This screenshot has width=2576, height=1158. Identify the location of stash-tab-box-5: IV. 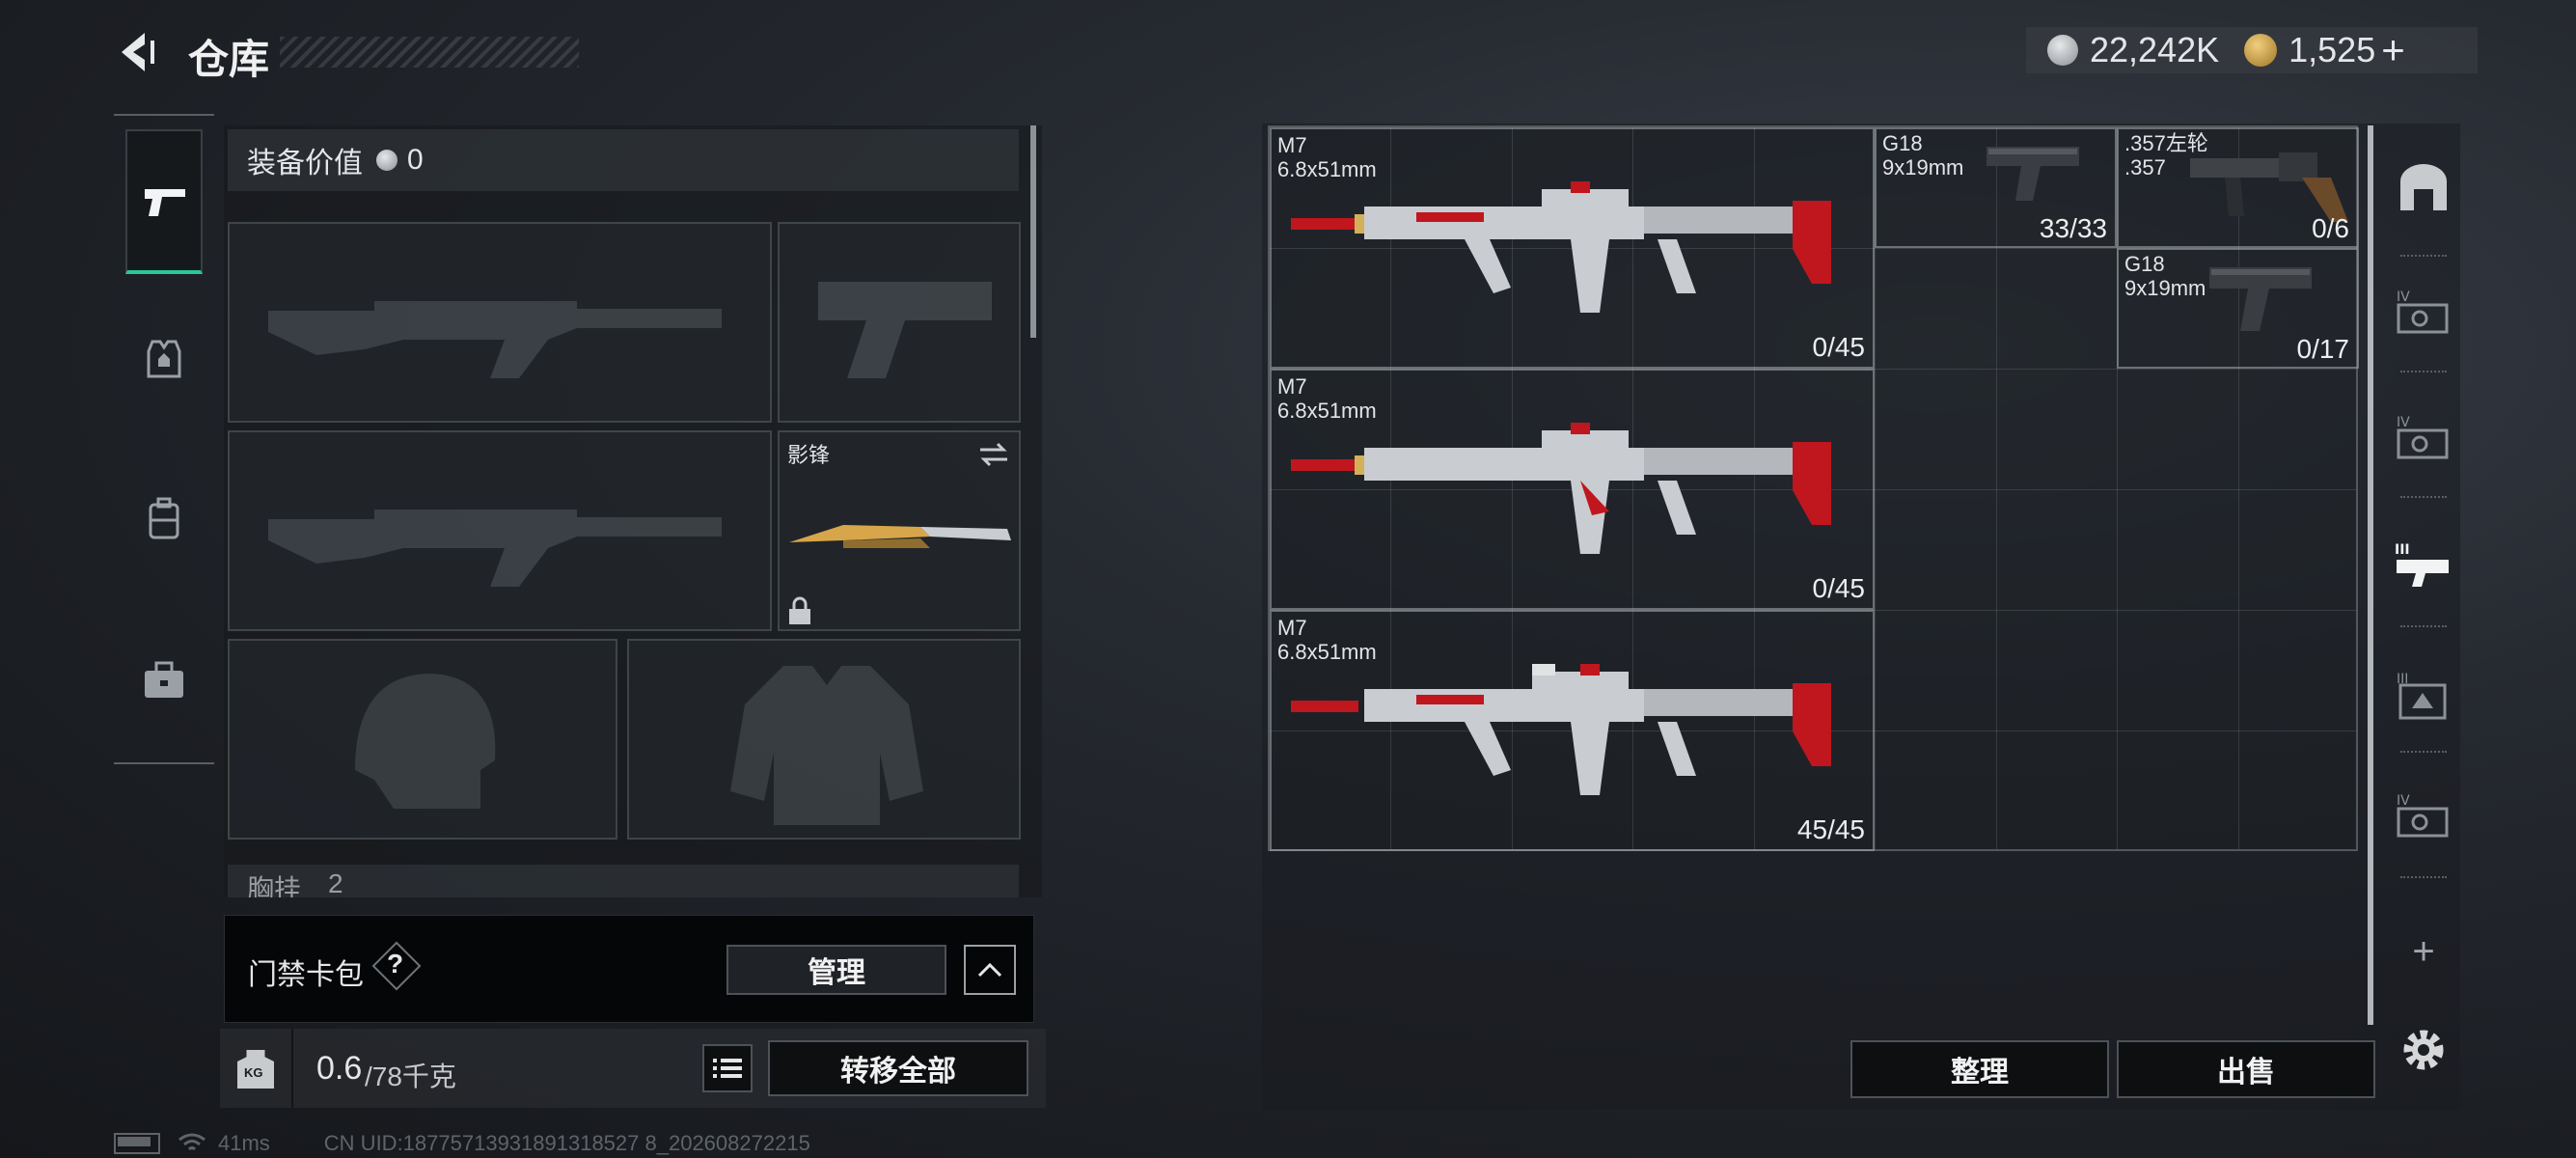
(2424, 816).